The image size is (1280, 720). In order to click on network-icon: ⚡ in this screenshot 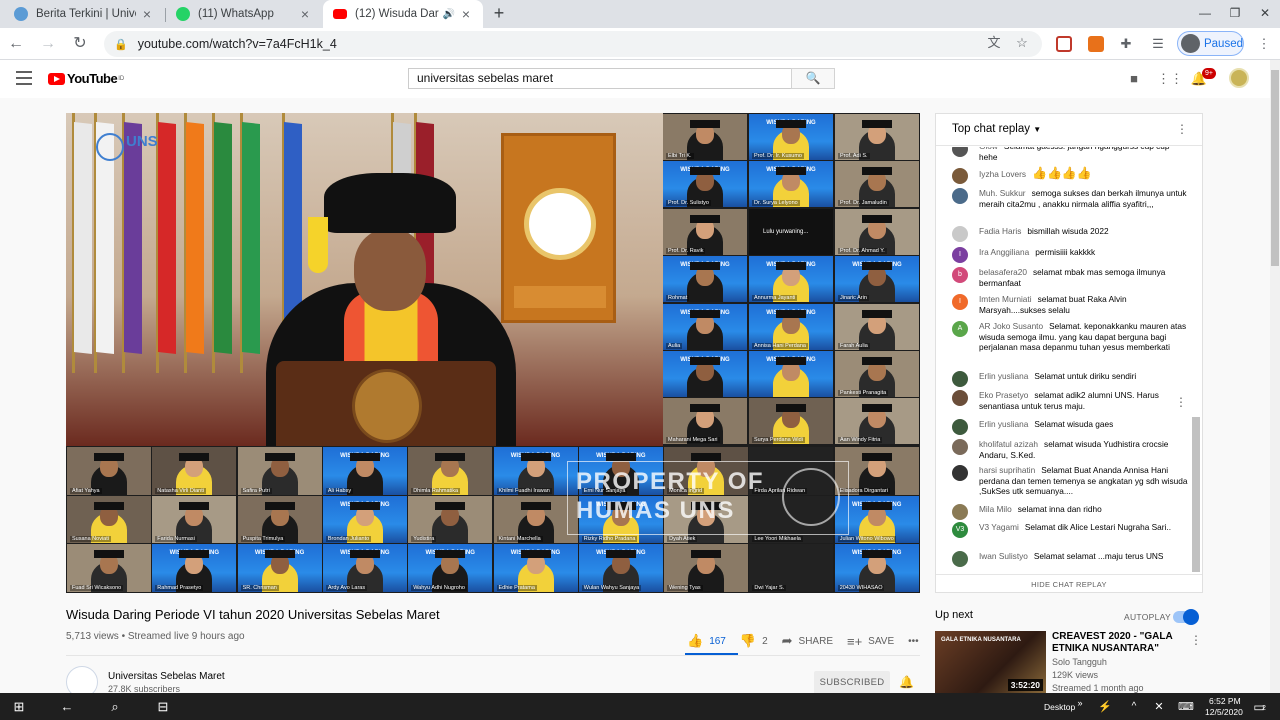, I will do `click(1105, 707)`.